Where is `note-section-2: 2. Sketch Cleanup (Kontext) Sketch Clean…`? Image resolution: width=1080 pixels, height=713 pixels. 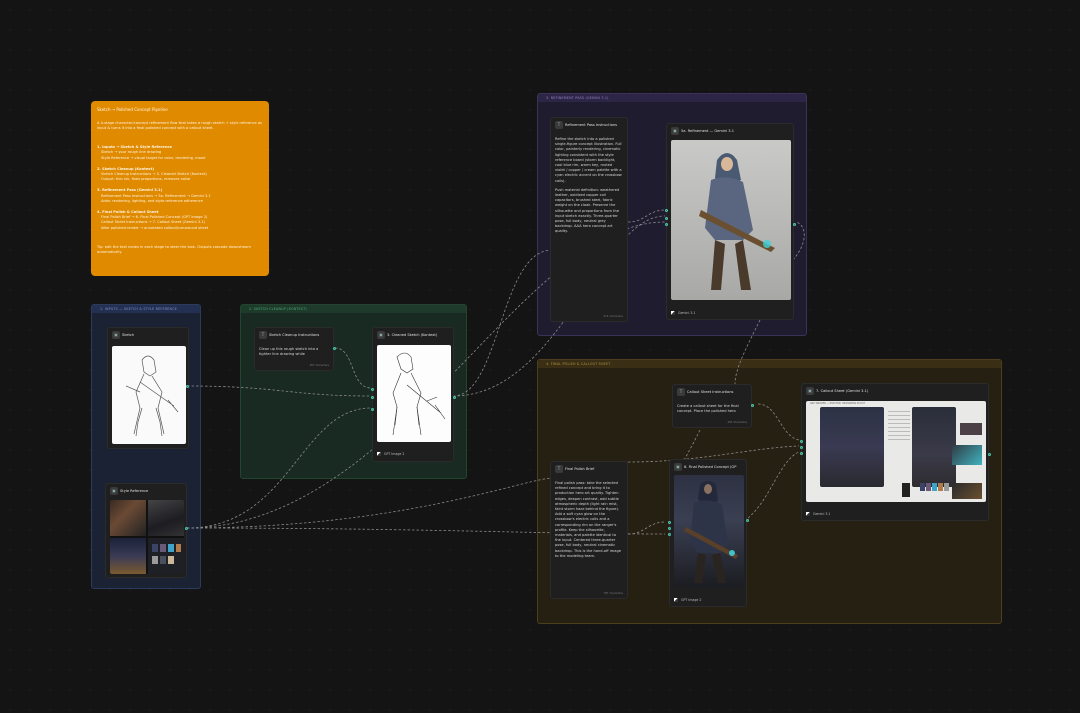 note-section-2: 2. Sketch Cleanup (Kontext) Sketch Clean… is located at coordinates (180, 175).